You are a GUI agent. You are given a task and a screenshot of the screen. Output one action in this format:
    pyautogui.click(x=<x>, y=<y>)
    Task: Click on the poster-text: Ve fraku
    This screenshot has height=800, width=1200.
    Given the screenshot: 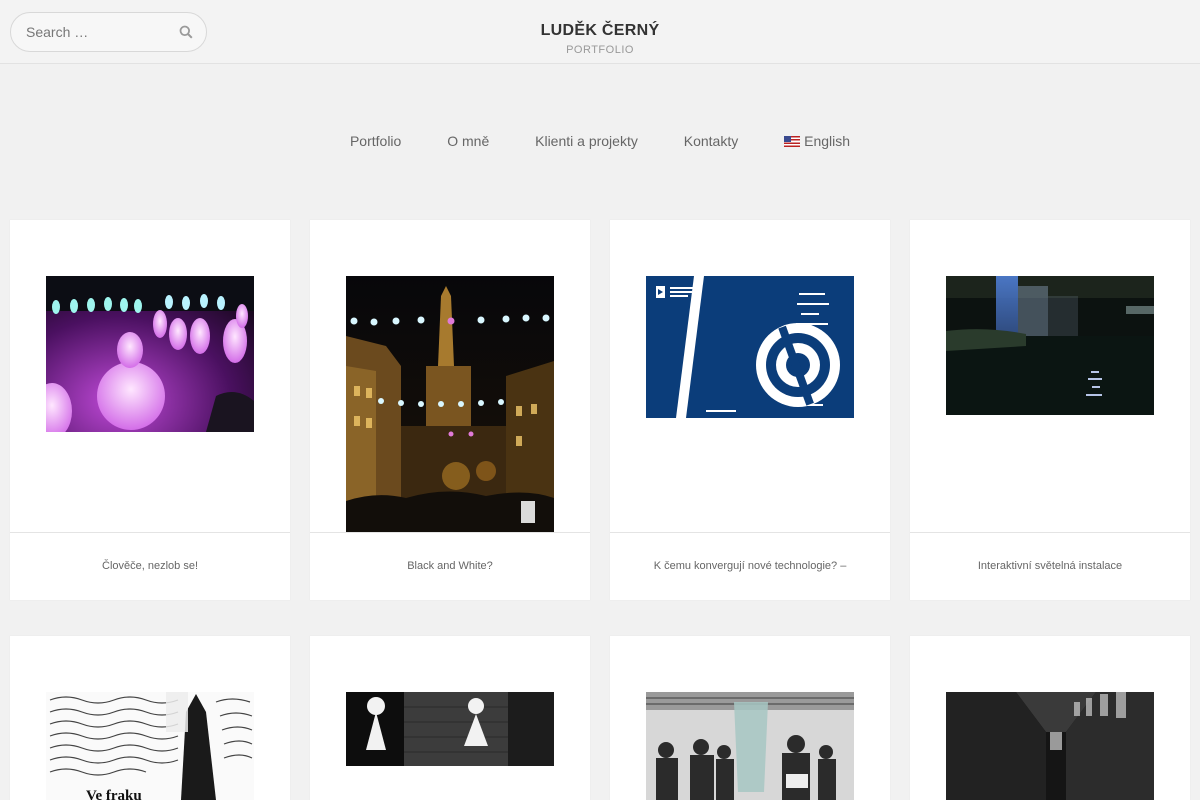 What is the action you would take?
    pyautogui.click(x=114, y=794)
    